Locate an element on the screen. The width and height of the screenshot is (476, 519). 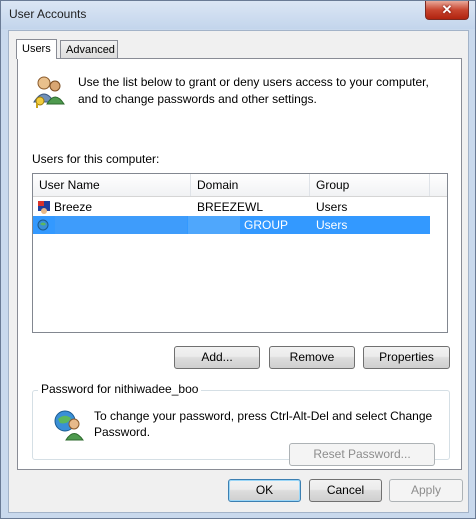
remove-button: Remove is located at coordinates (312, 357).